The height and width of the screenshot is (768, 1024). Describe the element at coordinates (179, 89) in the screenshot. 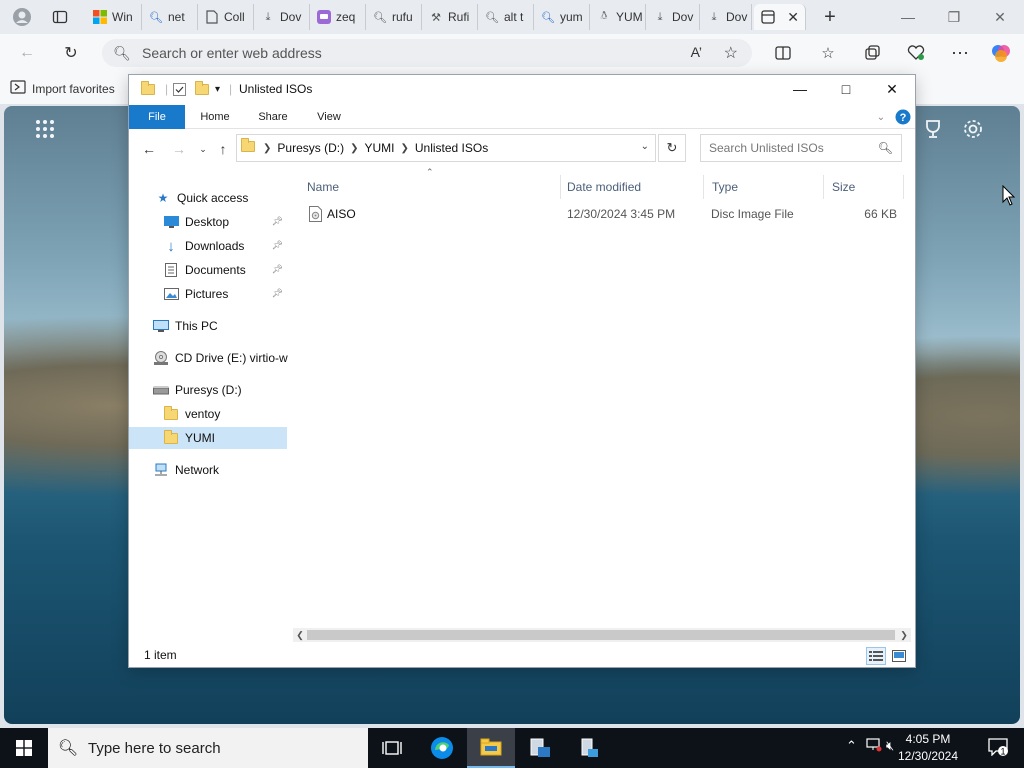

I see `properties-checkbox-icon` at that location.